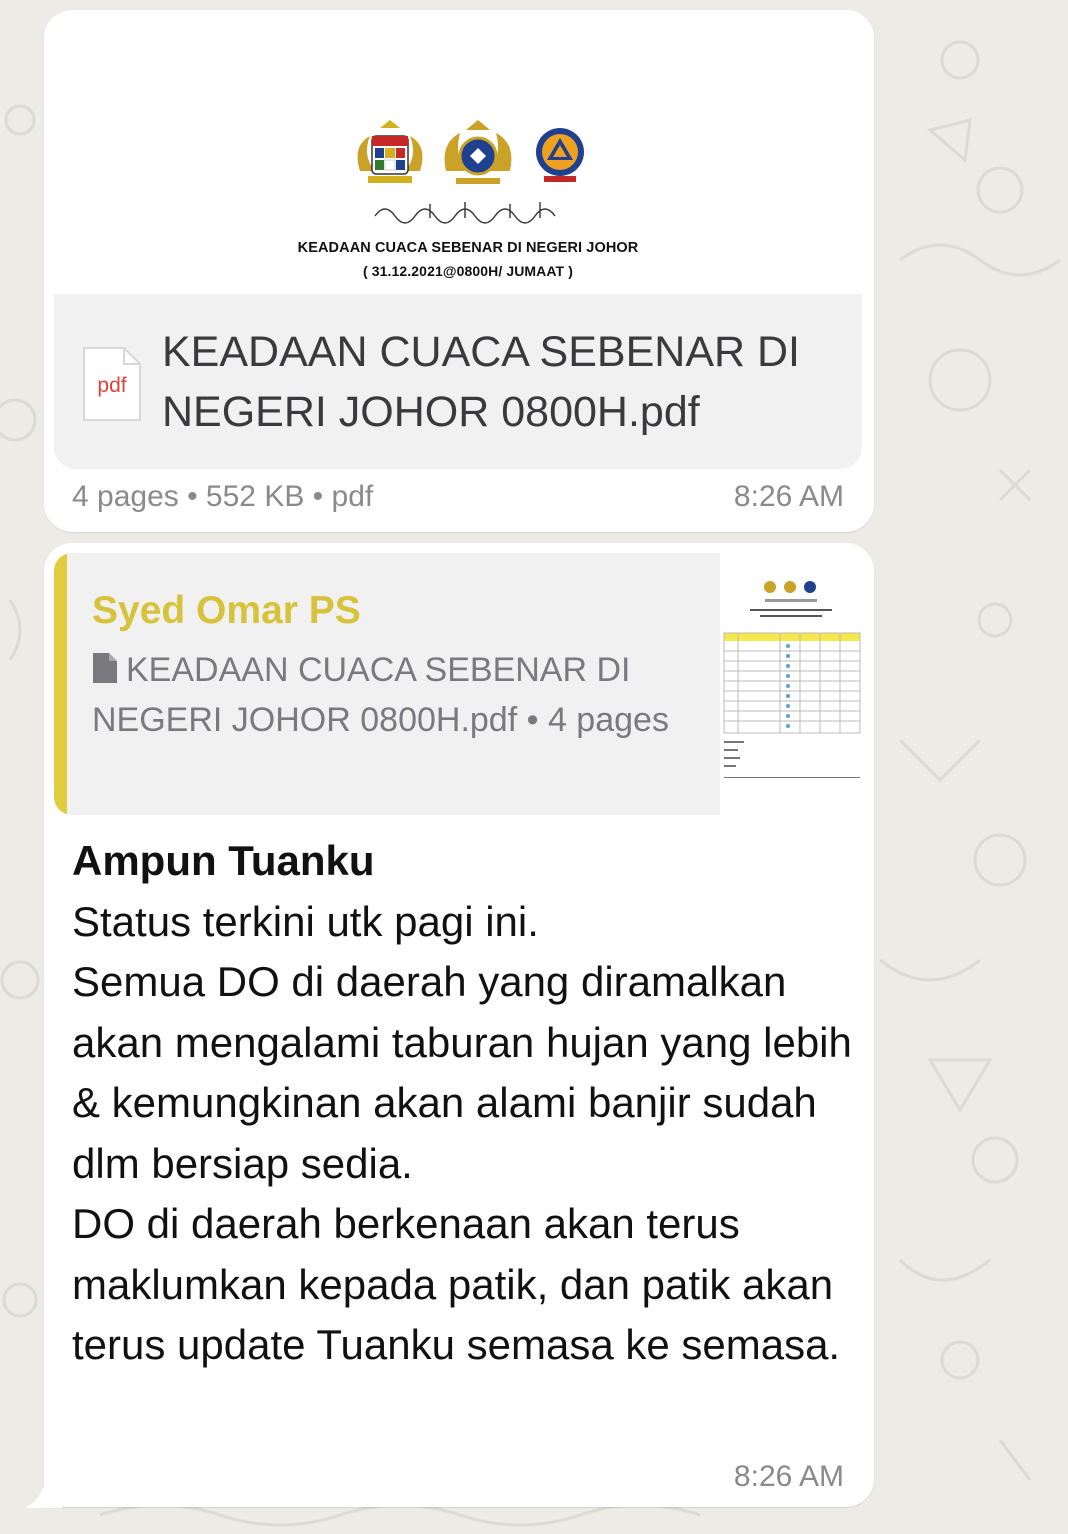 The width and height of the screenshot is (1068, 1534). I want to click on document-icon, so click(105, 668).